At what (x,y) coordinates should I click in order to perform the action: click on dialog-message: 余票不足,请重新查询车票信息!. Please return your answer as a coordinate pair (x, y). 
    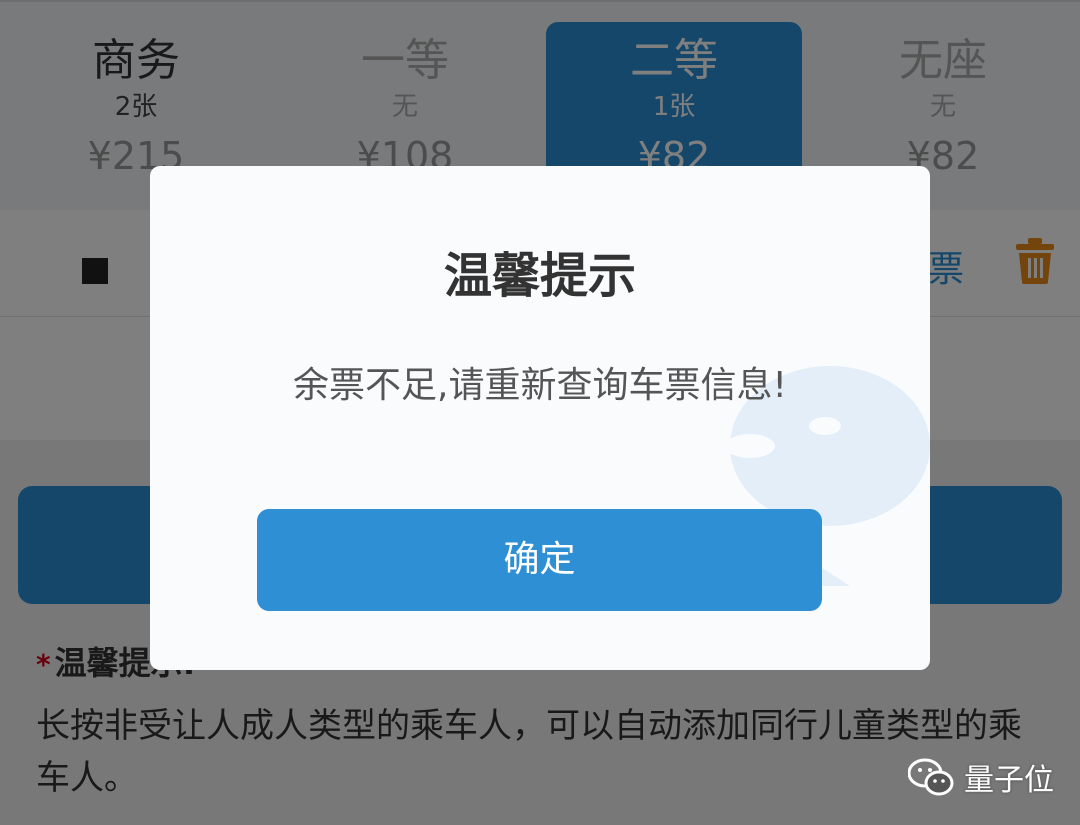
    Looking at the image, I should click on (540, 385).